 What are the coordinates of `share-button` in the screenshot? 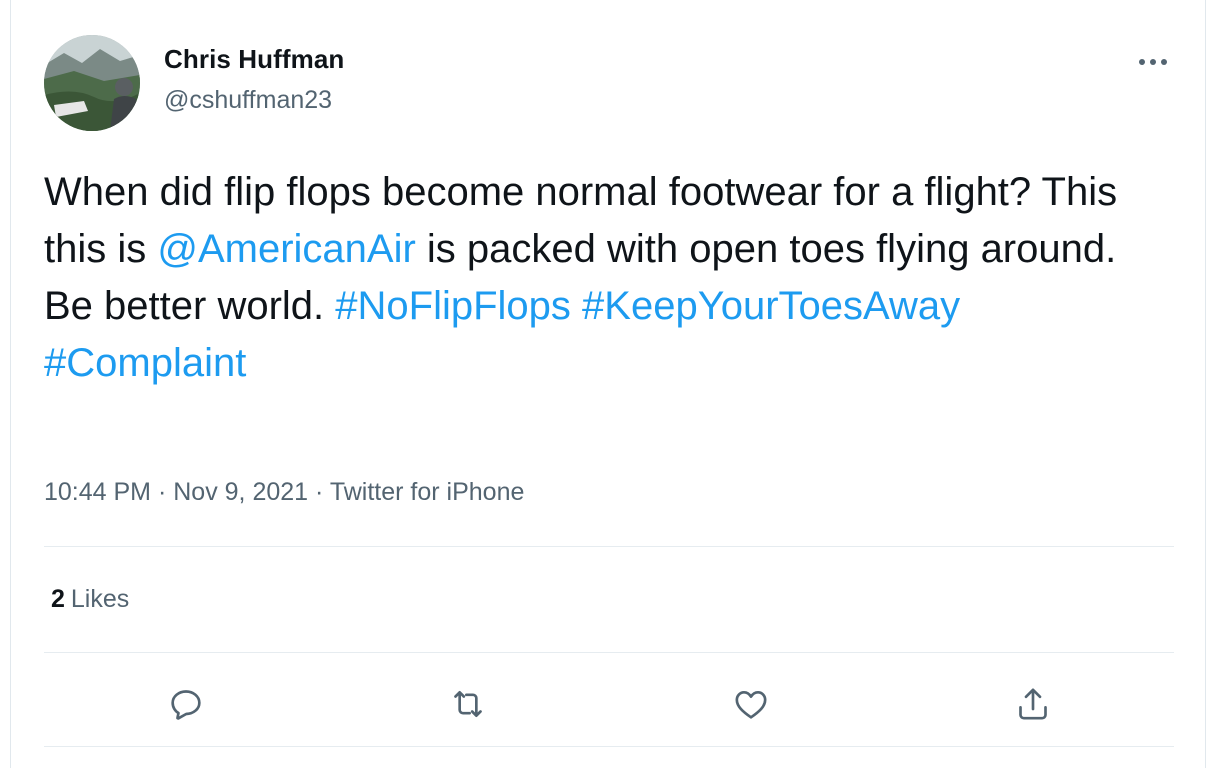 It's located at (1033, 704).